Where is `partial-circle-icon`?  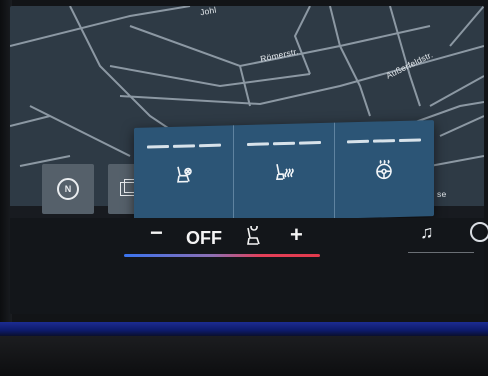
partial-circle-icon is located at coordinates (479, 232).